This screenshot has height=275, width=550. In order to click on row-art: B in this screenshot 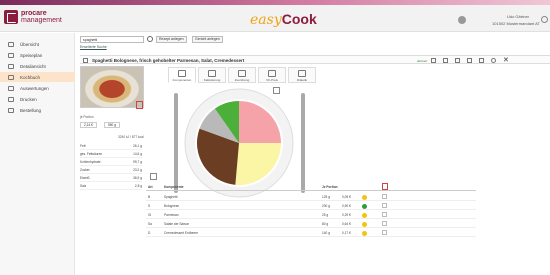, I will do `click(149, 197)`.